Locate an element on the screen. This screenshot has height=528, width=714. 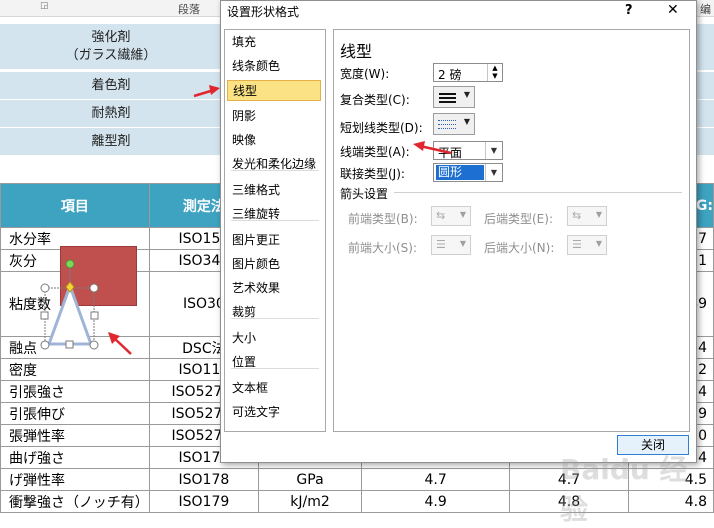
table-cell: 衝撃強さ（ノッチ有） is located at coordinates (75, 501).